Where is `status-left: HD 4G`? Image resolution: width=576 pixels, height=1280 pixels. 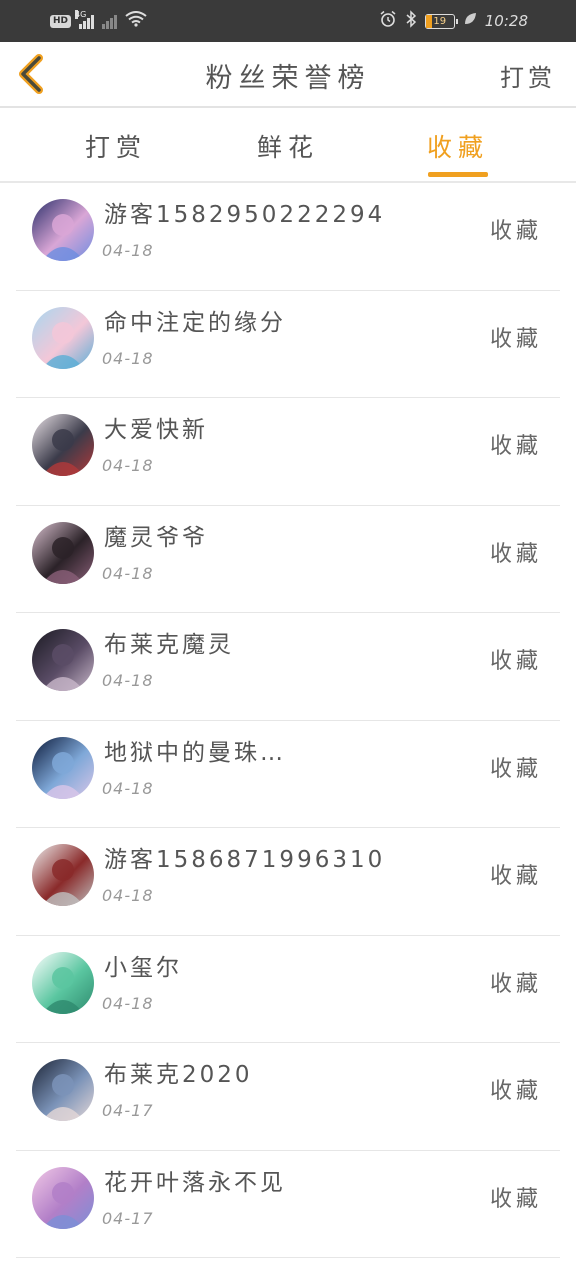
status-left: HD 4G is located at coordinates (98, 20).